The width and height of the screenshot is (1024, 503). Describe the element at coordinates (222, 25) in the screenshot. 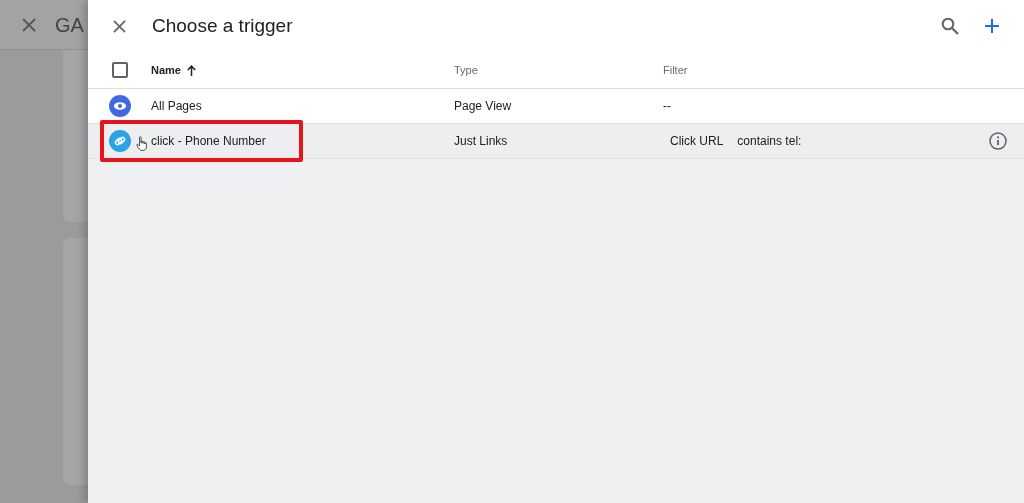

I see `panel-title: Choose a trigger` at that location.